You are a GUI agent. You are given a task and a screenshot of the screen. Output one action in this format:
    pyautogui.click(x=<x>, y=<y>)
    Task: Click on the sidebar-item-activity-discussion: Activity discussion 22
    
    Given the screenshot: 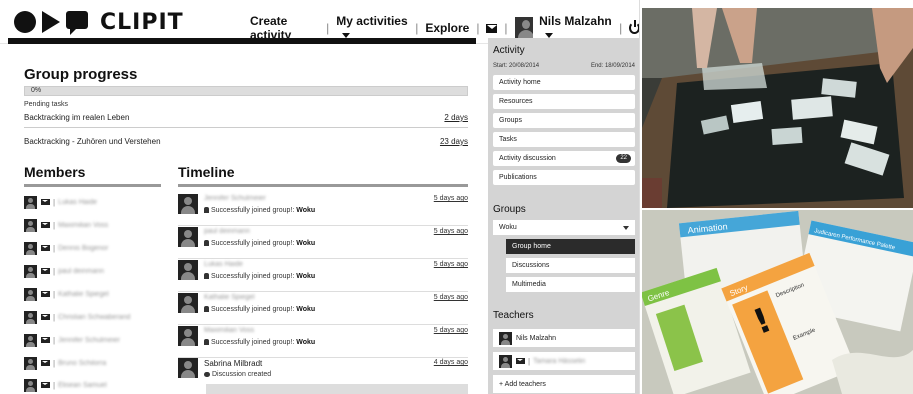 What is the action you would take?
    pyautogui.click(x=564, y=158)
    